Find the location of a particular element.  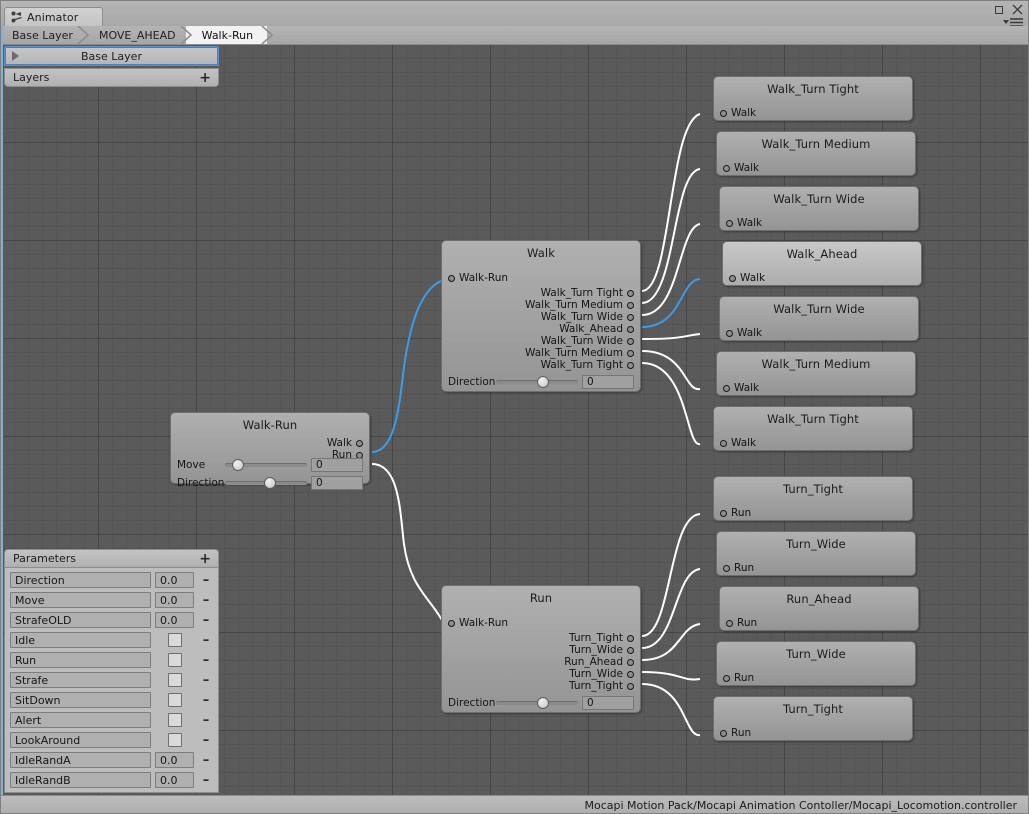

parameter-row: StrafeOLD 0.0 – is located at coordinates (111, 620).